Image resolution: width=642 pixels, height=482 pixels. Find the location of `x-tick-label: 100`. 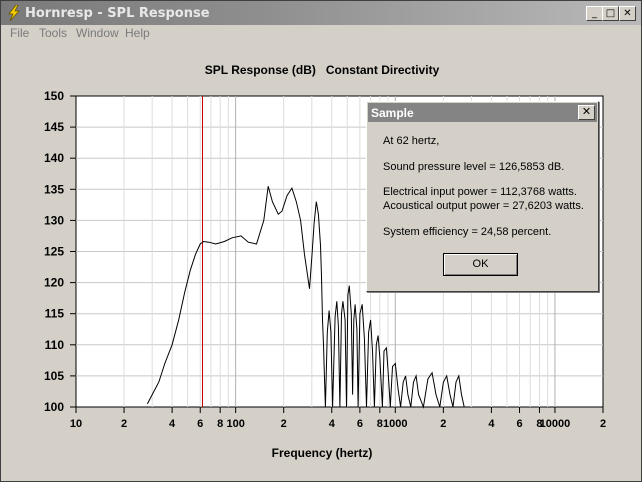

x-tick-label: 100 is located at coordinates (235, 424).